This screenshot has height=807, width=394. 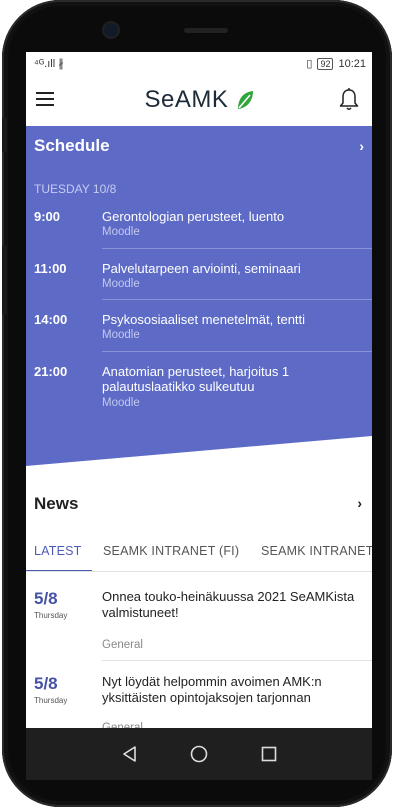 I want to click on home-circle-icon, so click(x=199, y=754).